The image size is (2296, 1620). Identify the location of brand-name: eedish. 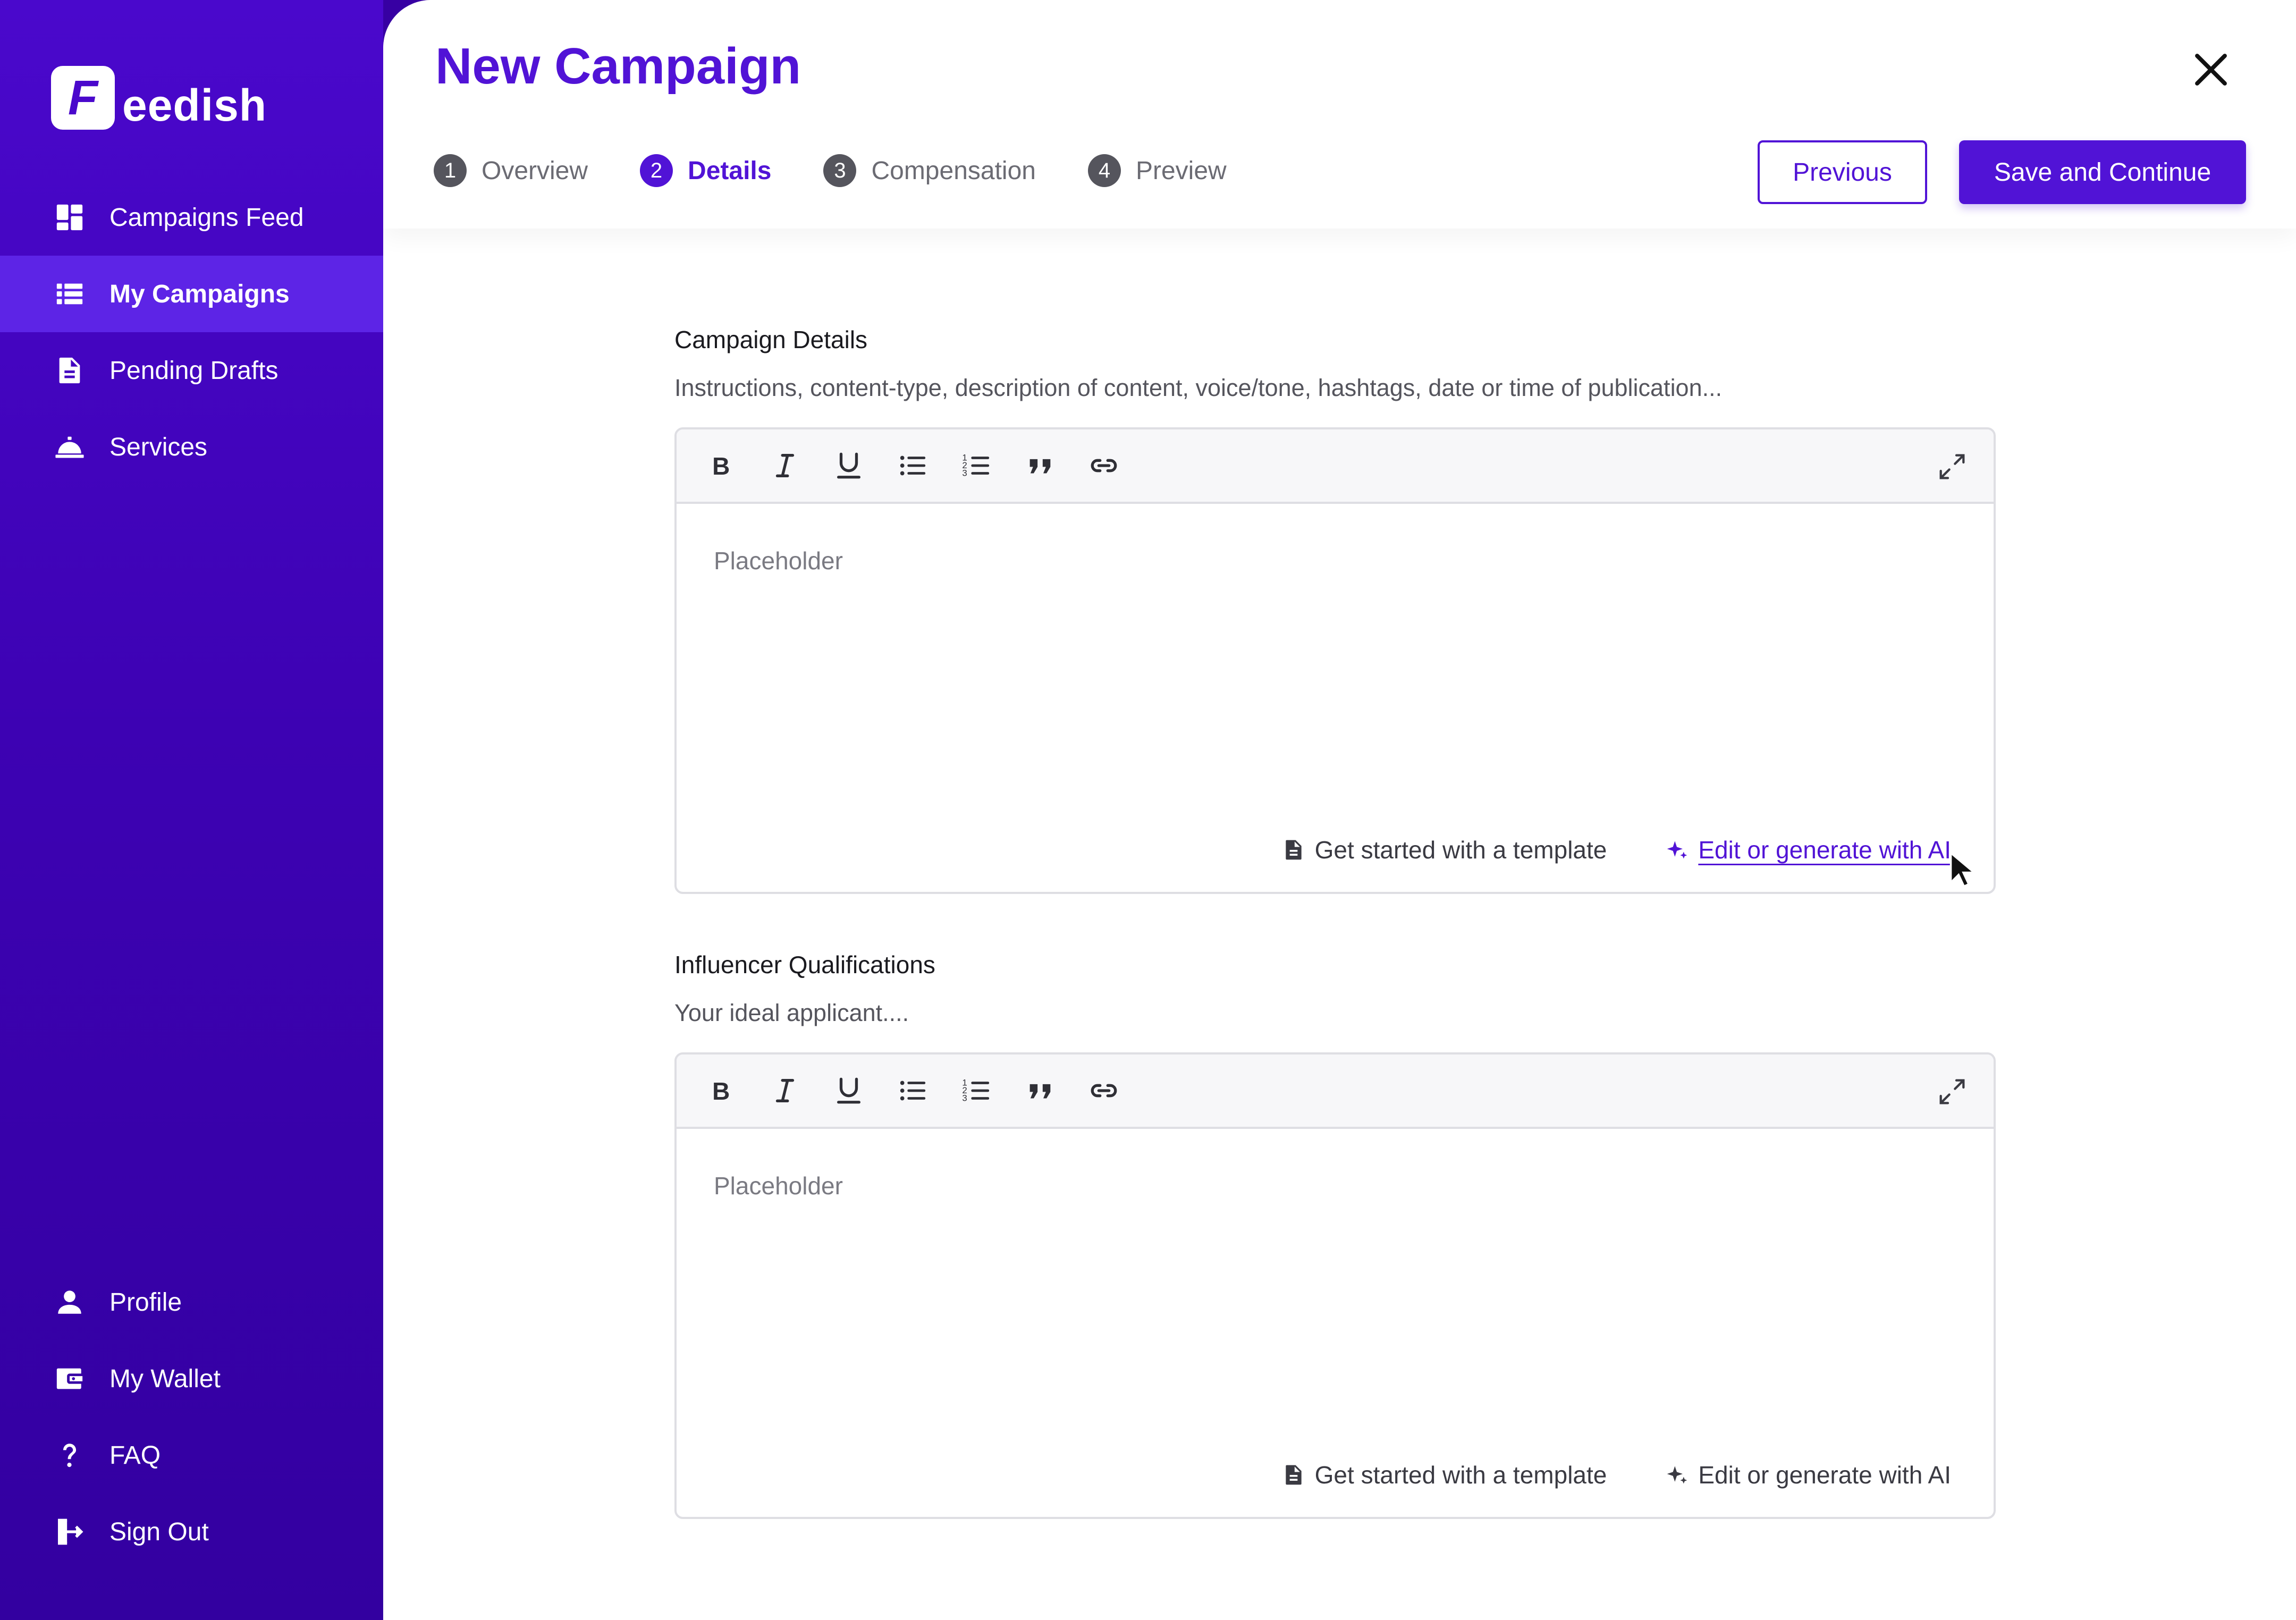
(194, 105).